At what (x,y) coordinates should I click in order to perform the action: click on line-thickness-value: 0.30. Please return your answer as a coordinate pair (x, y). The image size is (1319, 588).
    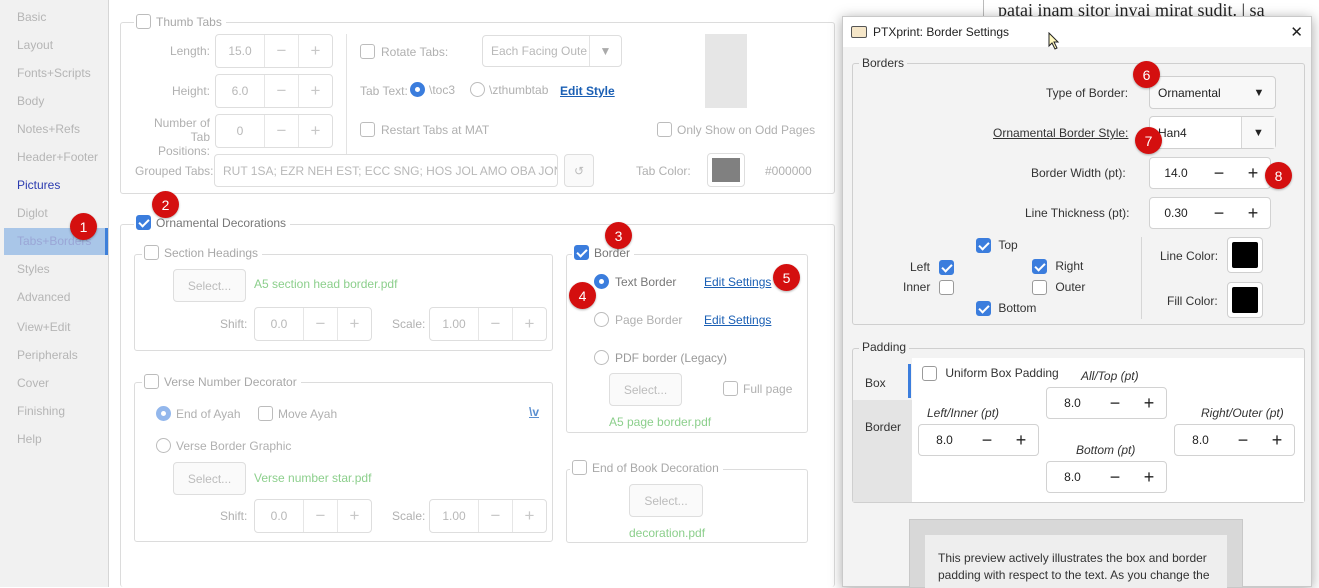
    Looking at the image, I should click on (1176, 213).